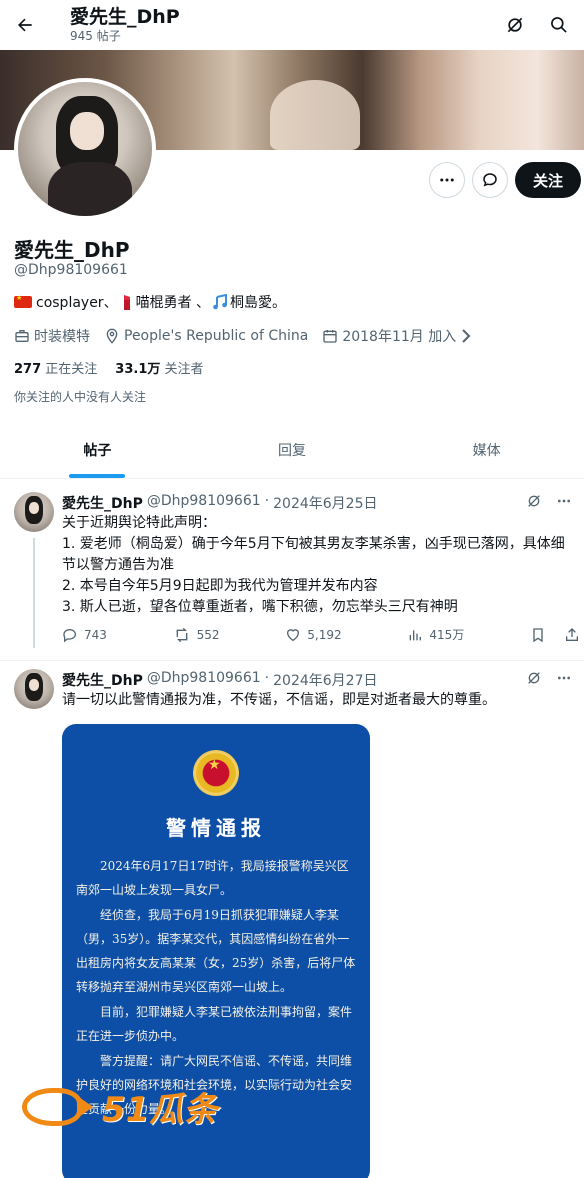 Image resolution: width=584 pixels, height=1178 pixels. What do you see at coordinates (71, 369) in the screenshot?
I see `following-label: 正在关注` at bounding box center [71, 369].